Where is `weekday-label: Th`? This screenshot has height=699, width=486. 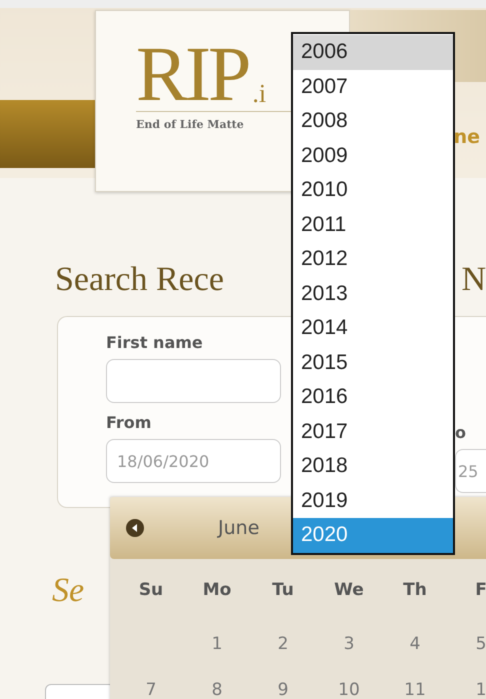
weekday-label: Th is located at coordinates (415, 590).